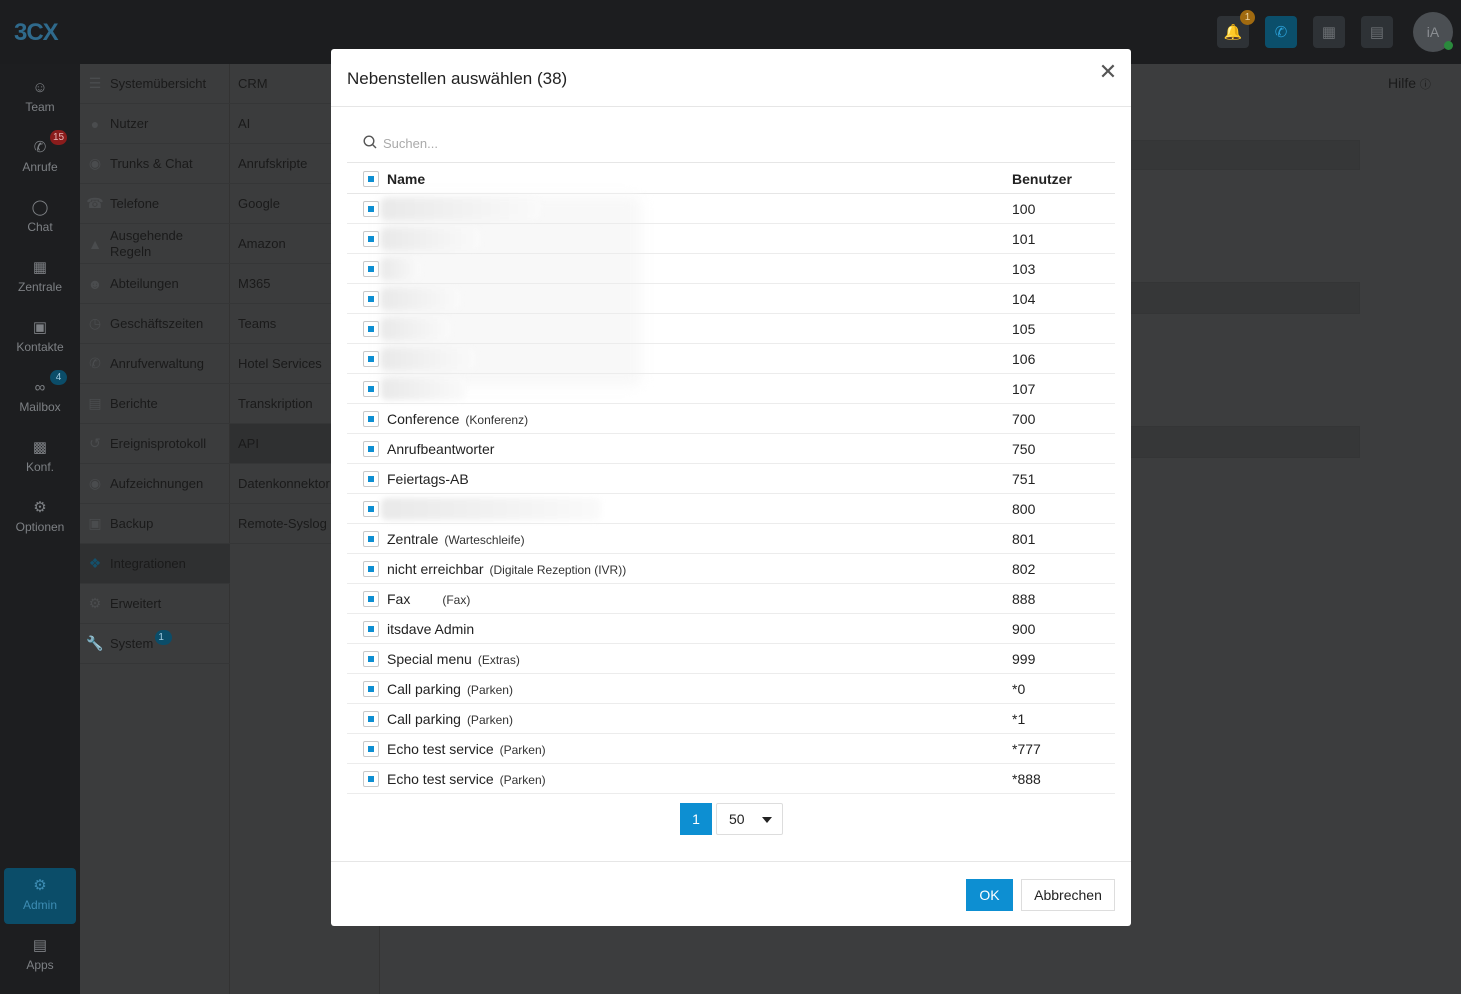 The image size is (1461, 994). Describe the element at coordinates (1448, 45) in the screenshot. I see `status-online-indicator` at that location.